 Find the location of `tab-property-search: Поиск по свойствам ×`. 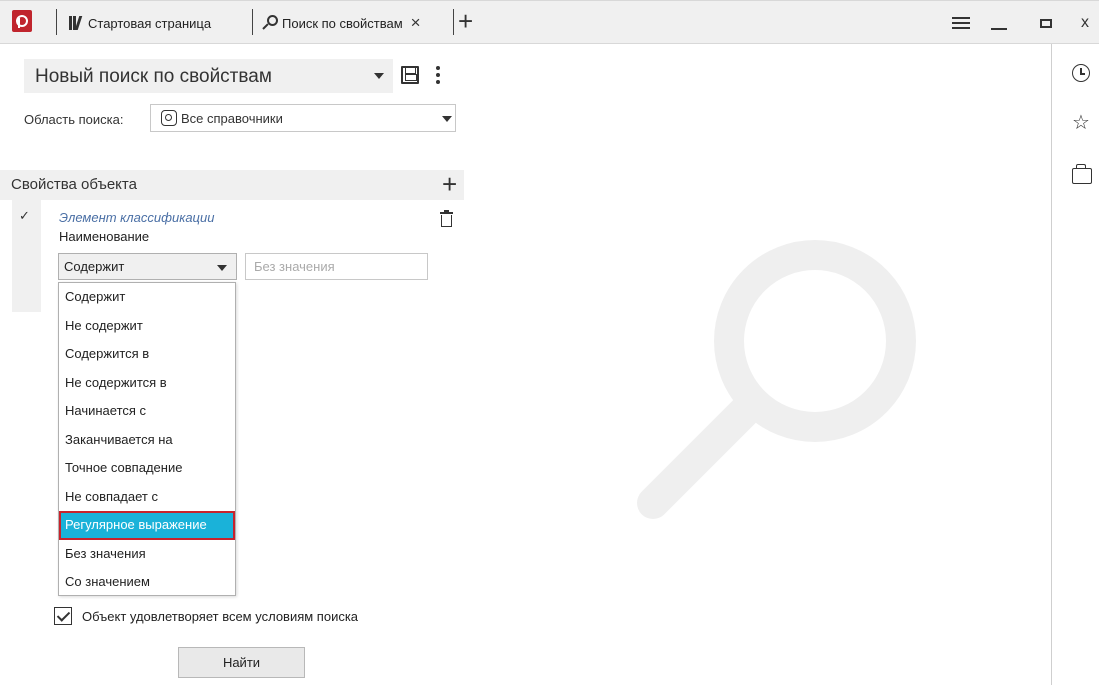

tab-property-search: Поиск по свойствам × is located at coordinates (341, 23).